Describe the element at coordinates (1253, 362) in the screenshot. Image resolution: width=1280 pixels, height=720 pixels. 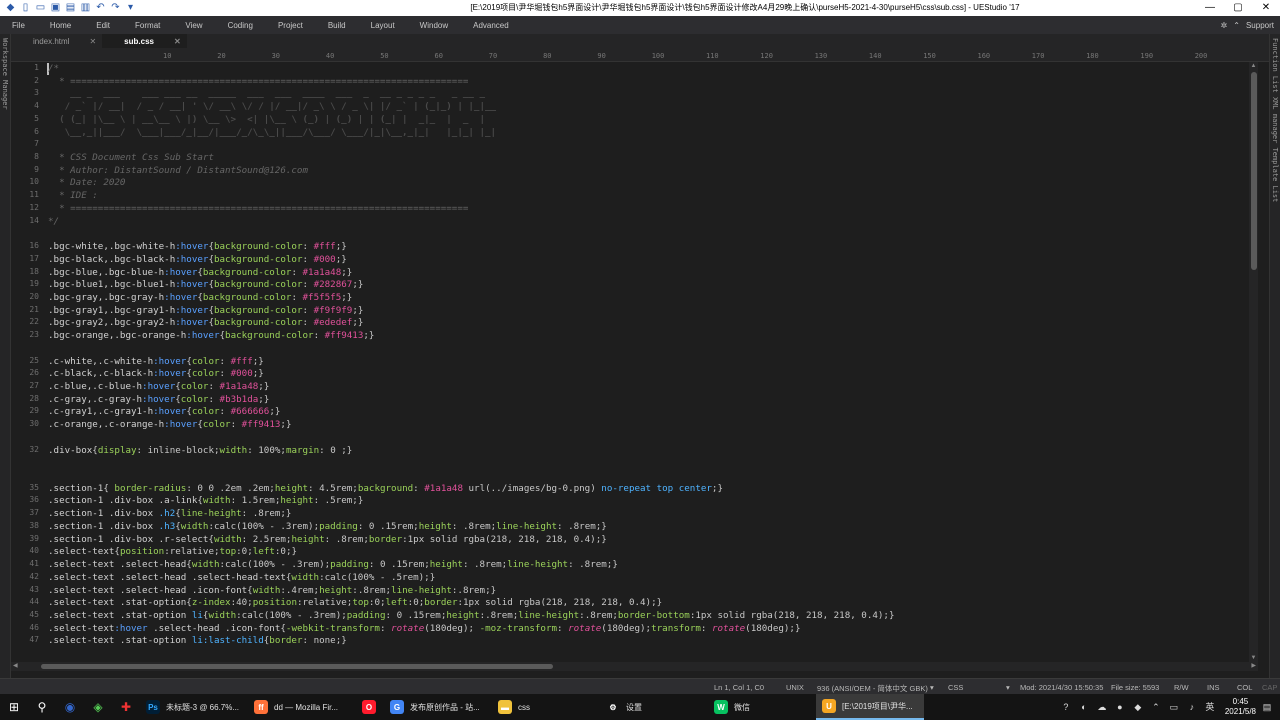
I see `vertical-scrollbar: ▲ ▼` at that location.